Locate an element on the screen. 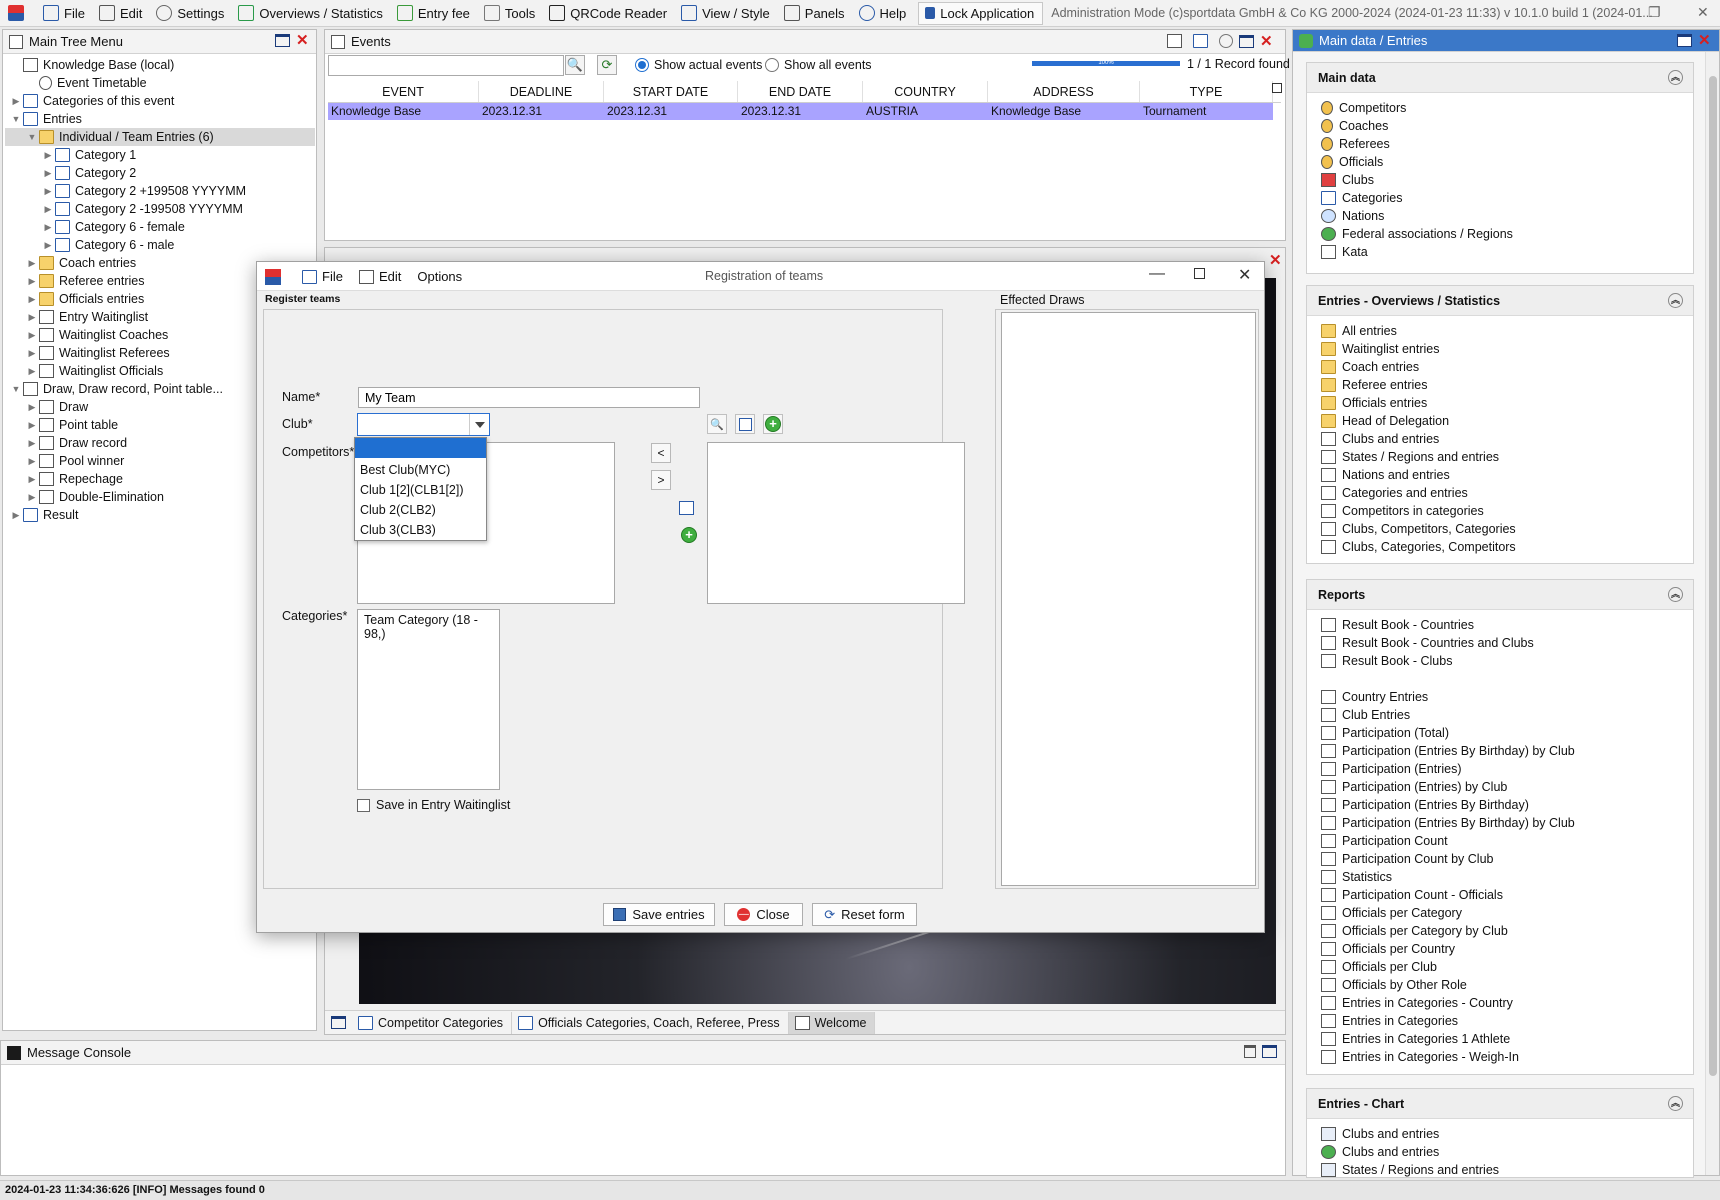  section-link: Head of Delegation is located at coordinates (1500, 421).